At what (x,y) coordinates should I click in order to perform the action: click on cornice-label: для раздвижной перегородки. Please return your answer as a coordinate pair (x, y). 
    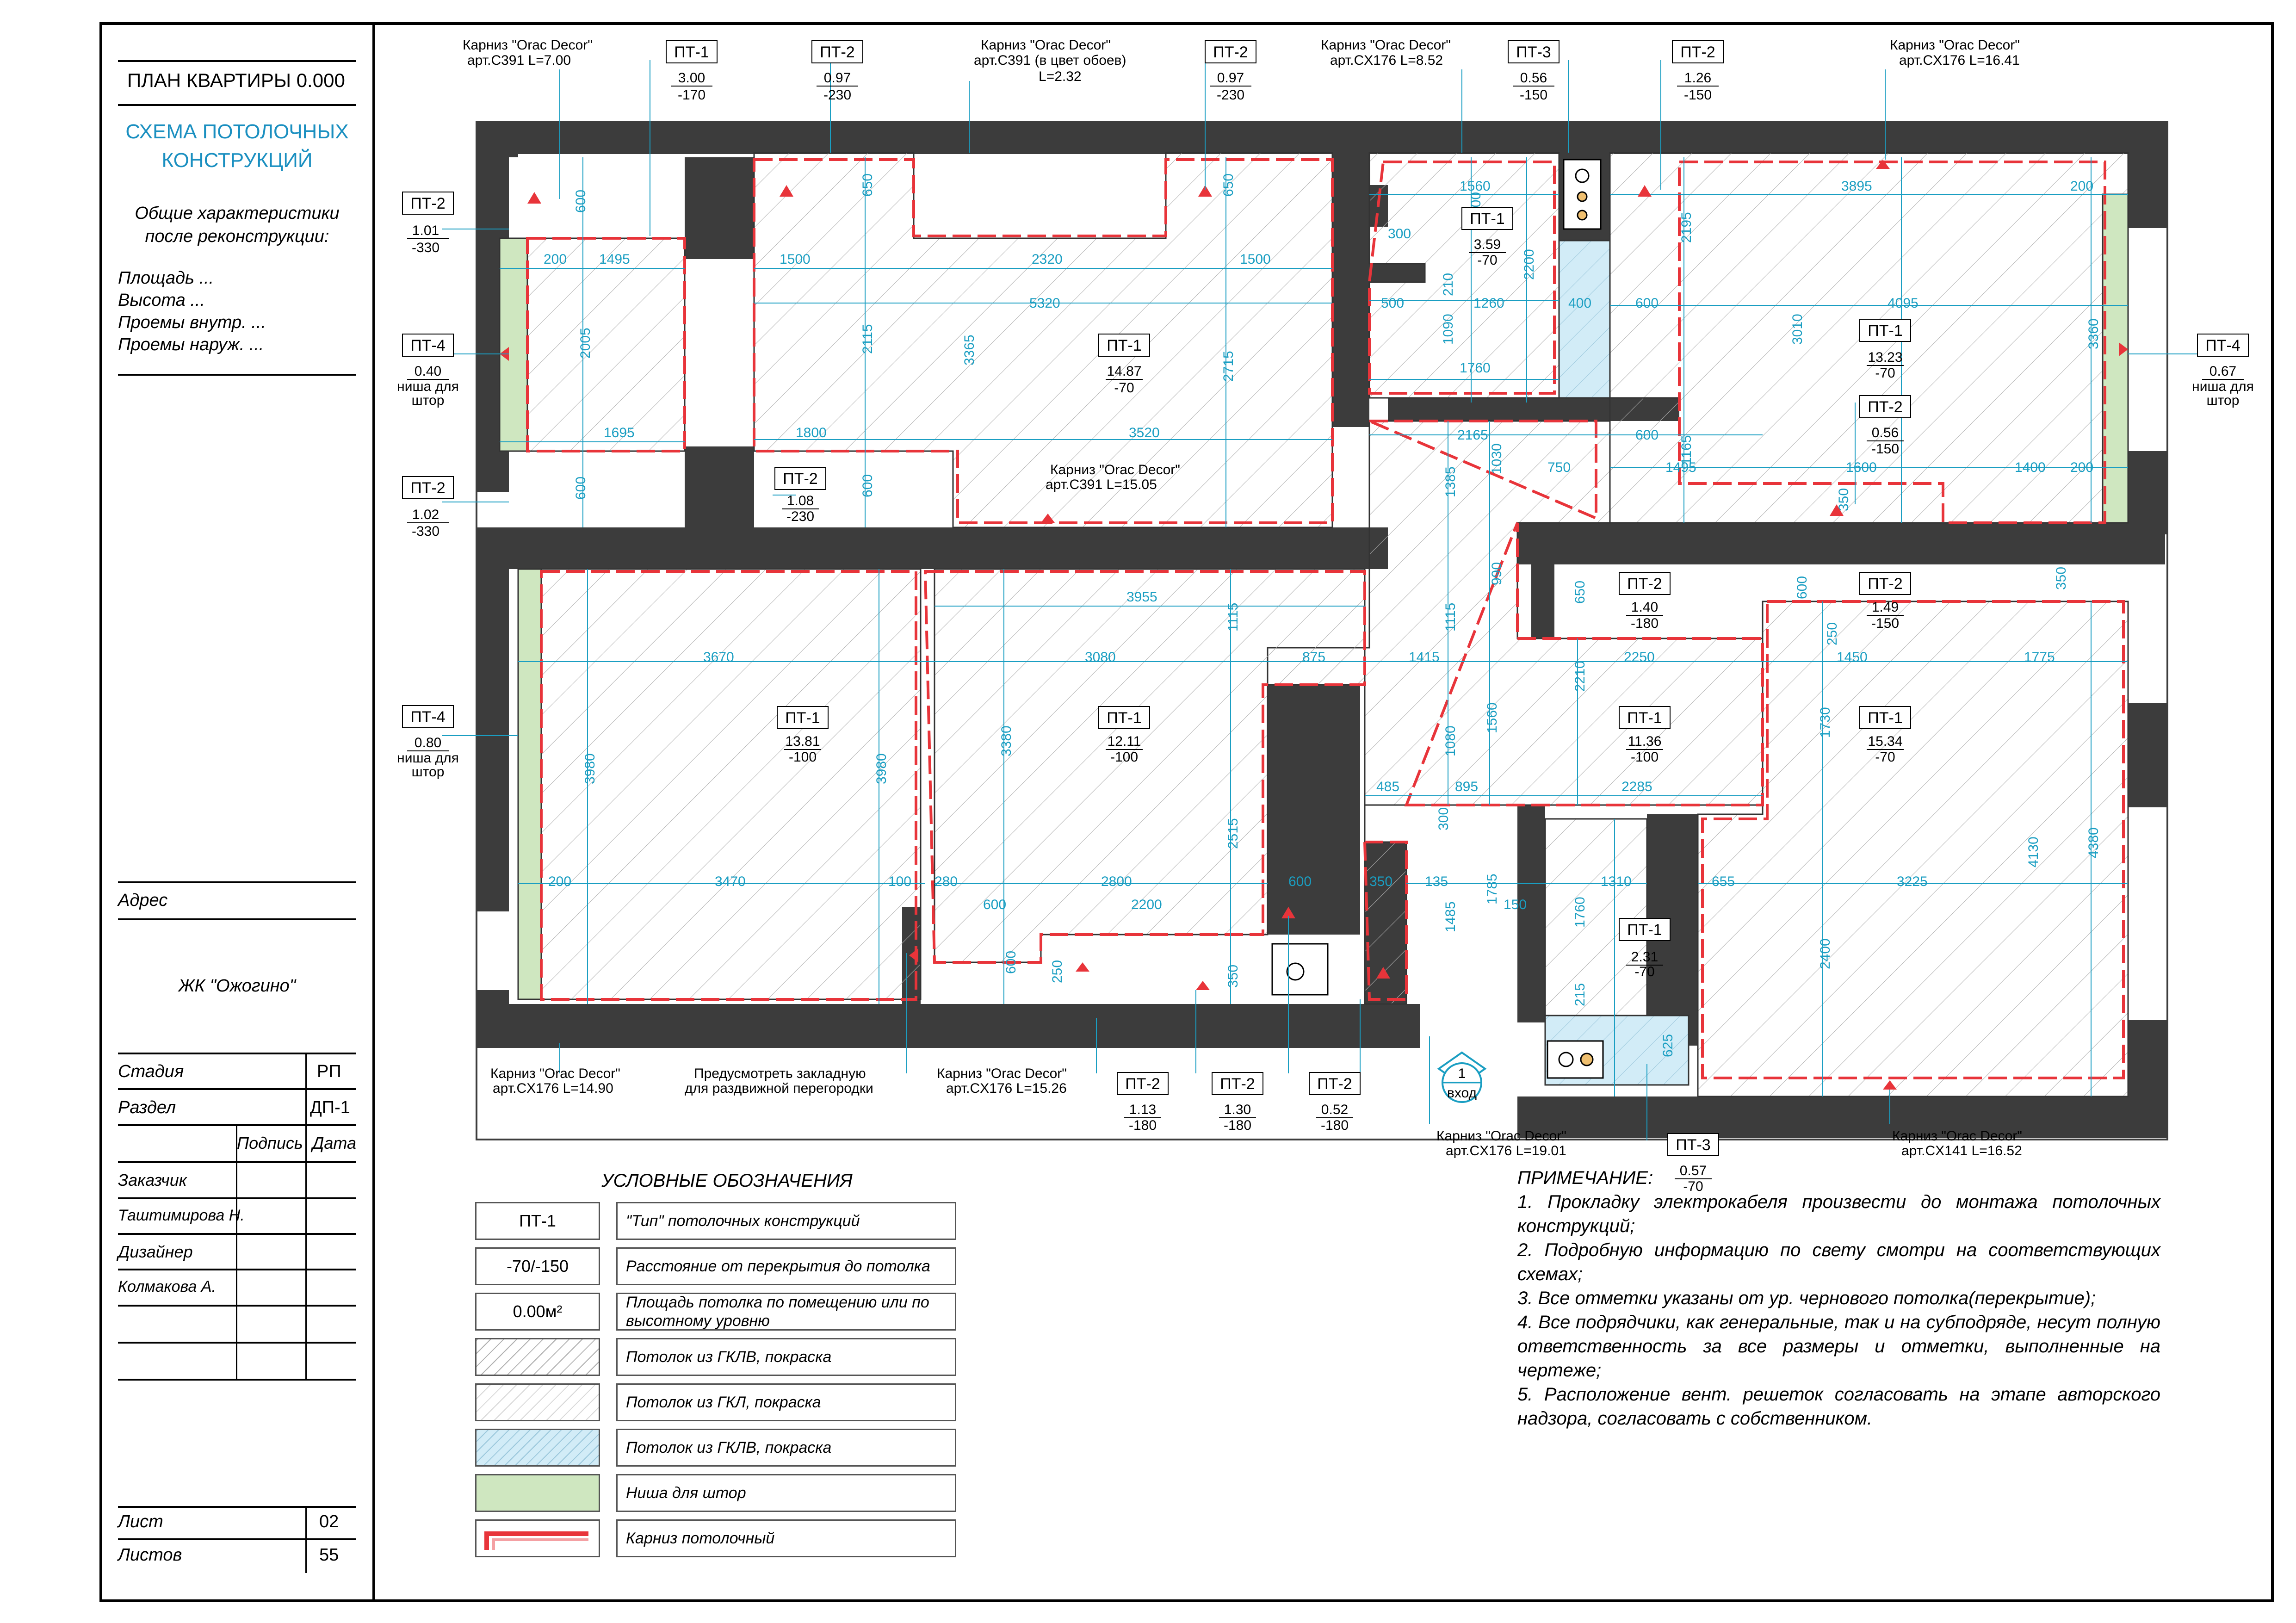
    Looking at the image, I should click on (779, 1088).